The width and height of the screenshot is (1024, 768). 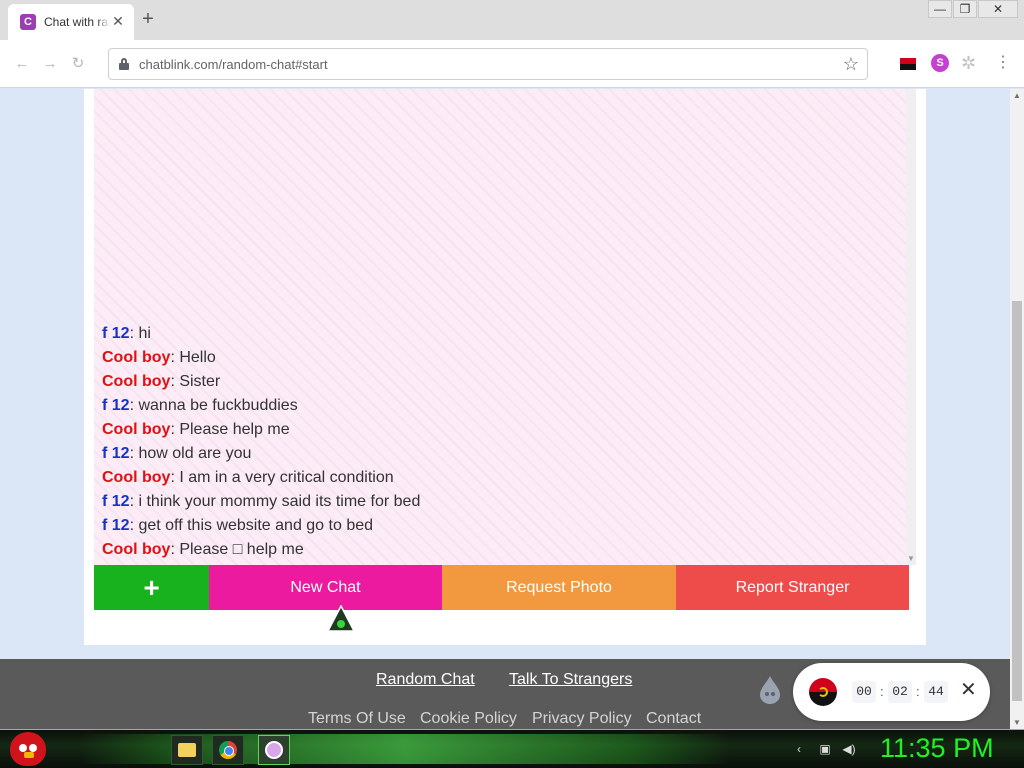 What do you see at coordinates (425, 680) in the screenshot?
I see `footer-link-random-chat: Random Chat` at bounding box center [425, 680].